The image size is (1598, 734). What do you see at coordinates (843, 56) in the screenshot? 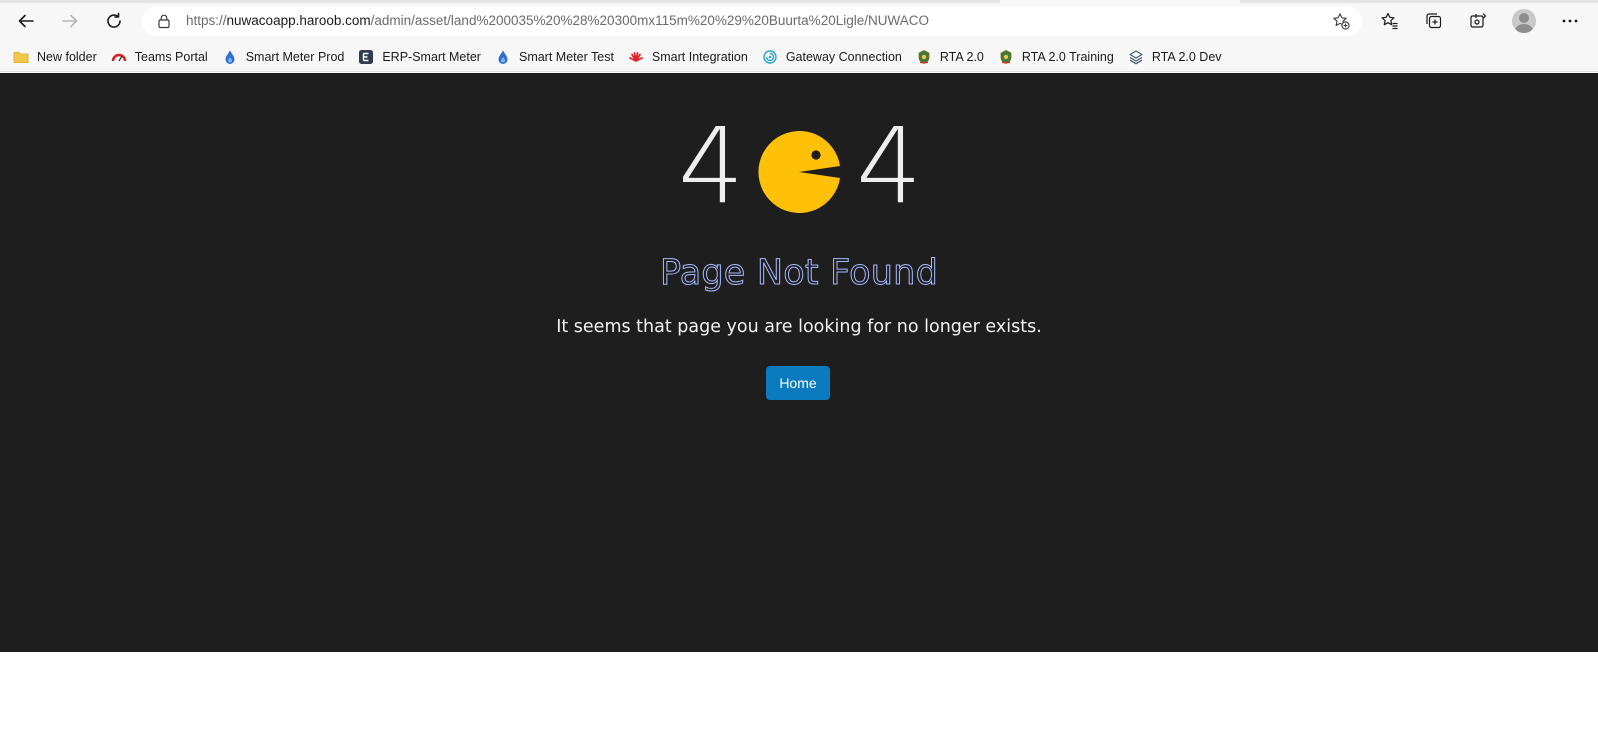
I see `bookmark-label: Gateway Connection` at bounding box center [843, 56].